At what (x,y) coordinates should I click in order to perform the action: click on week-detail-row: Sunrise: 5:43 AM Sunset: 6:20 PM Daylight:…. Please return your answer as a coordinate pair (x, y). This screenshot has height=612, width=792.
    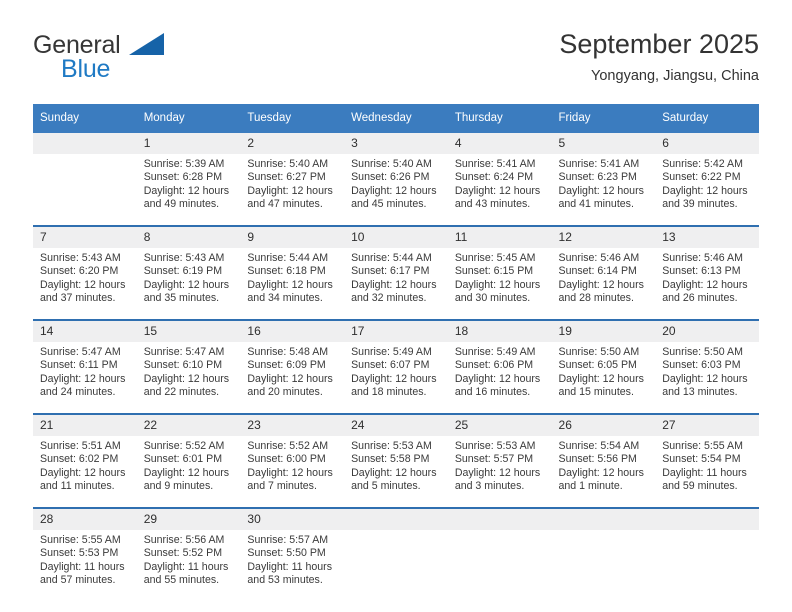
    Looking at the image, I should click on (396, 284).